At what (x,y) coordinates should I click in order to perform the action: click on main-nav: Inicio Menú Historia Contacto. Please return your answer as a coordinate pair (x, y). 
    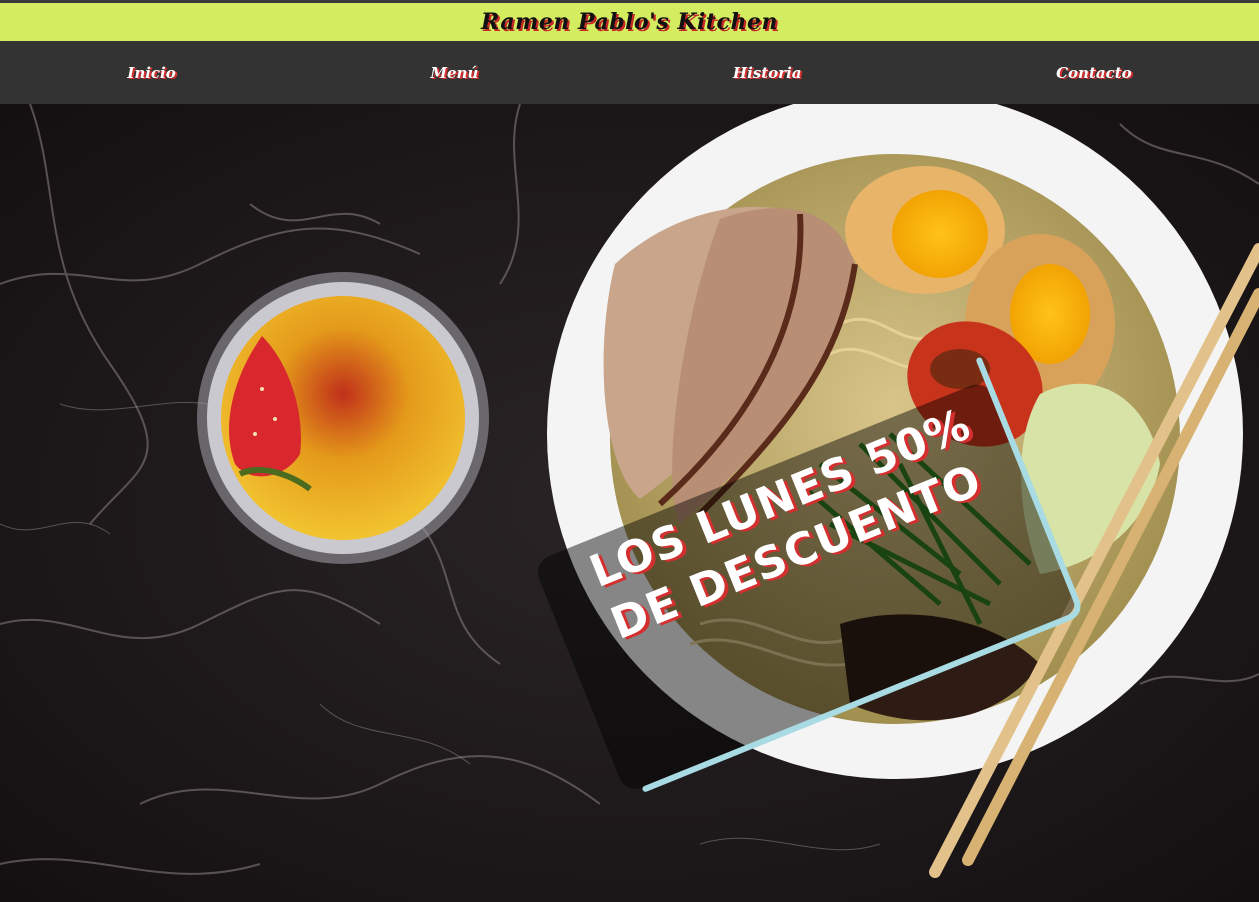
    Looking at the image, I should click on (629, 72).